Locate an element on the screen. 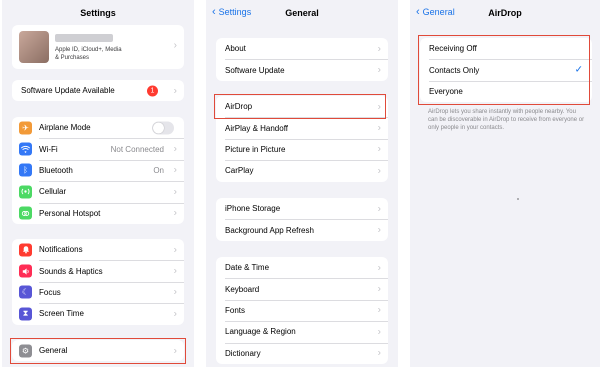  background-app-refresh-row: Background App Refresh › is located at coordinates (302, 229).